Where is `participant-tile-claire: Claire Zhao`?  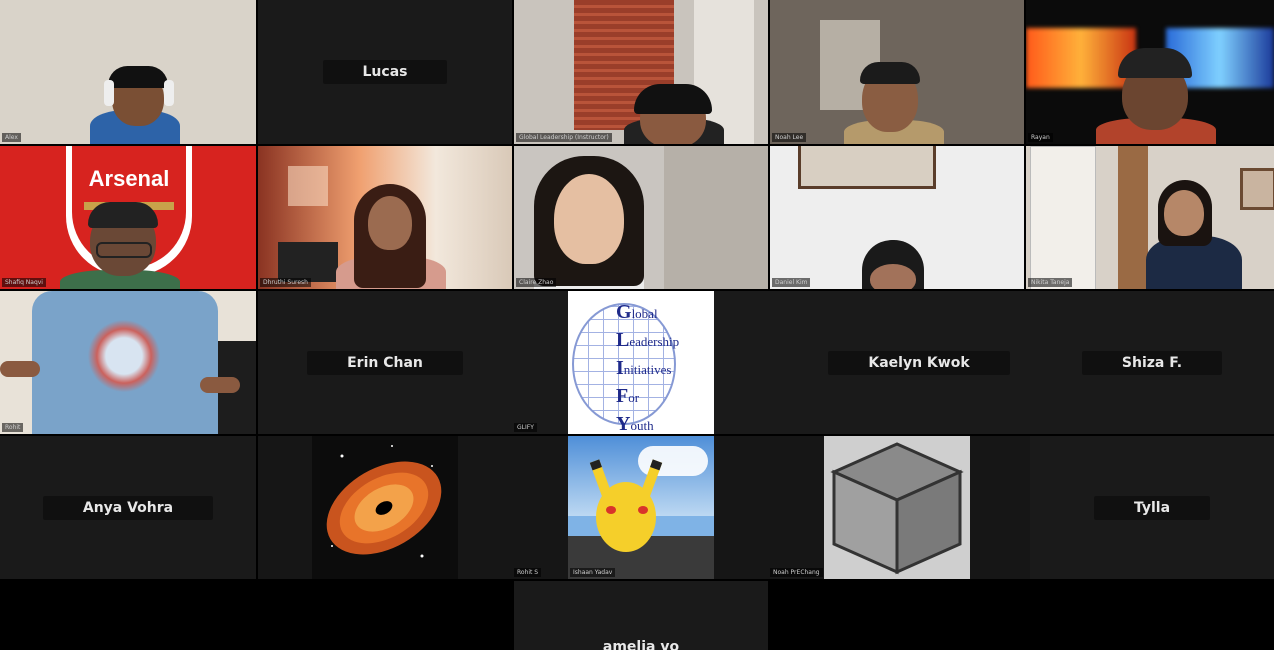 participant-tile-claire: Claire Zhao is located at coordinates (641, 217).